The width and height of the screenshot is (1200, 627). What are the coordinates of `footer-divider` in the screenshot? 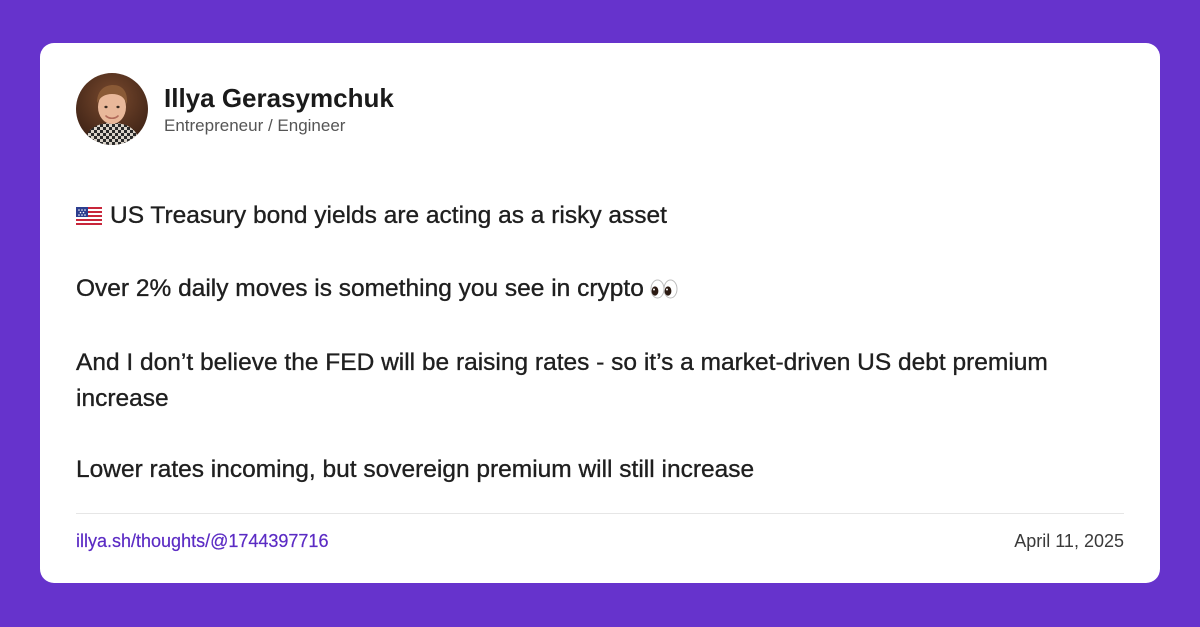 It's located at (600, 513).